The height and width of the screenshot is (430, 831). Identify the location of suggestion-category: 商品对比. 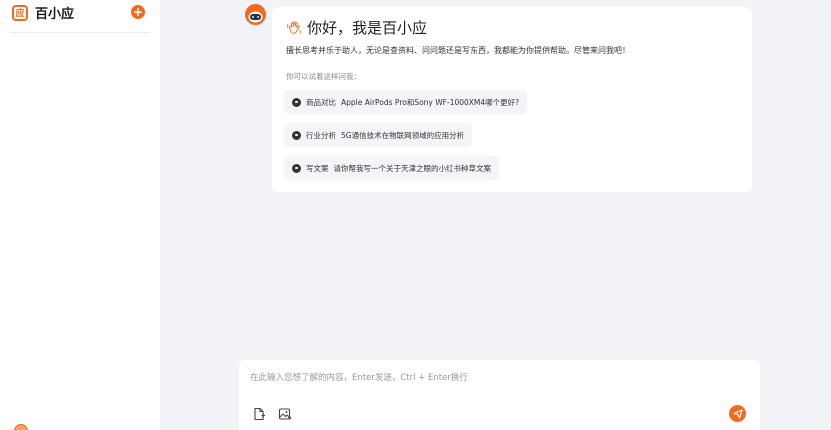
(321, 102).